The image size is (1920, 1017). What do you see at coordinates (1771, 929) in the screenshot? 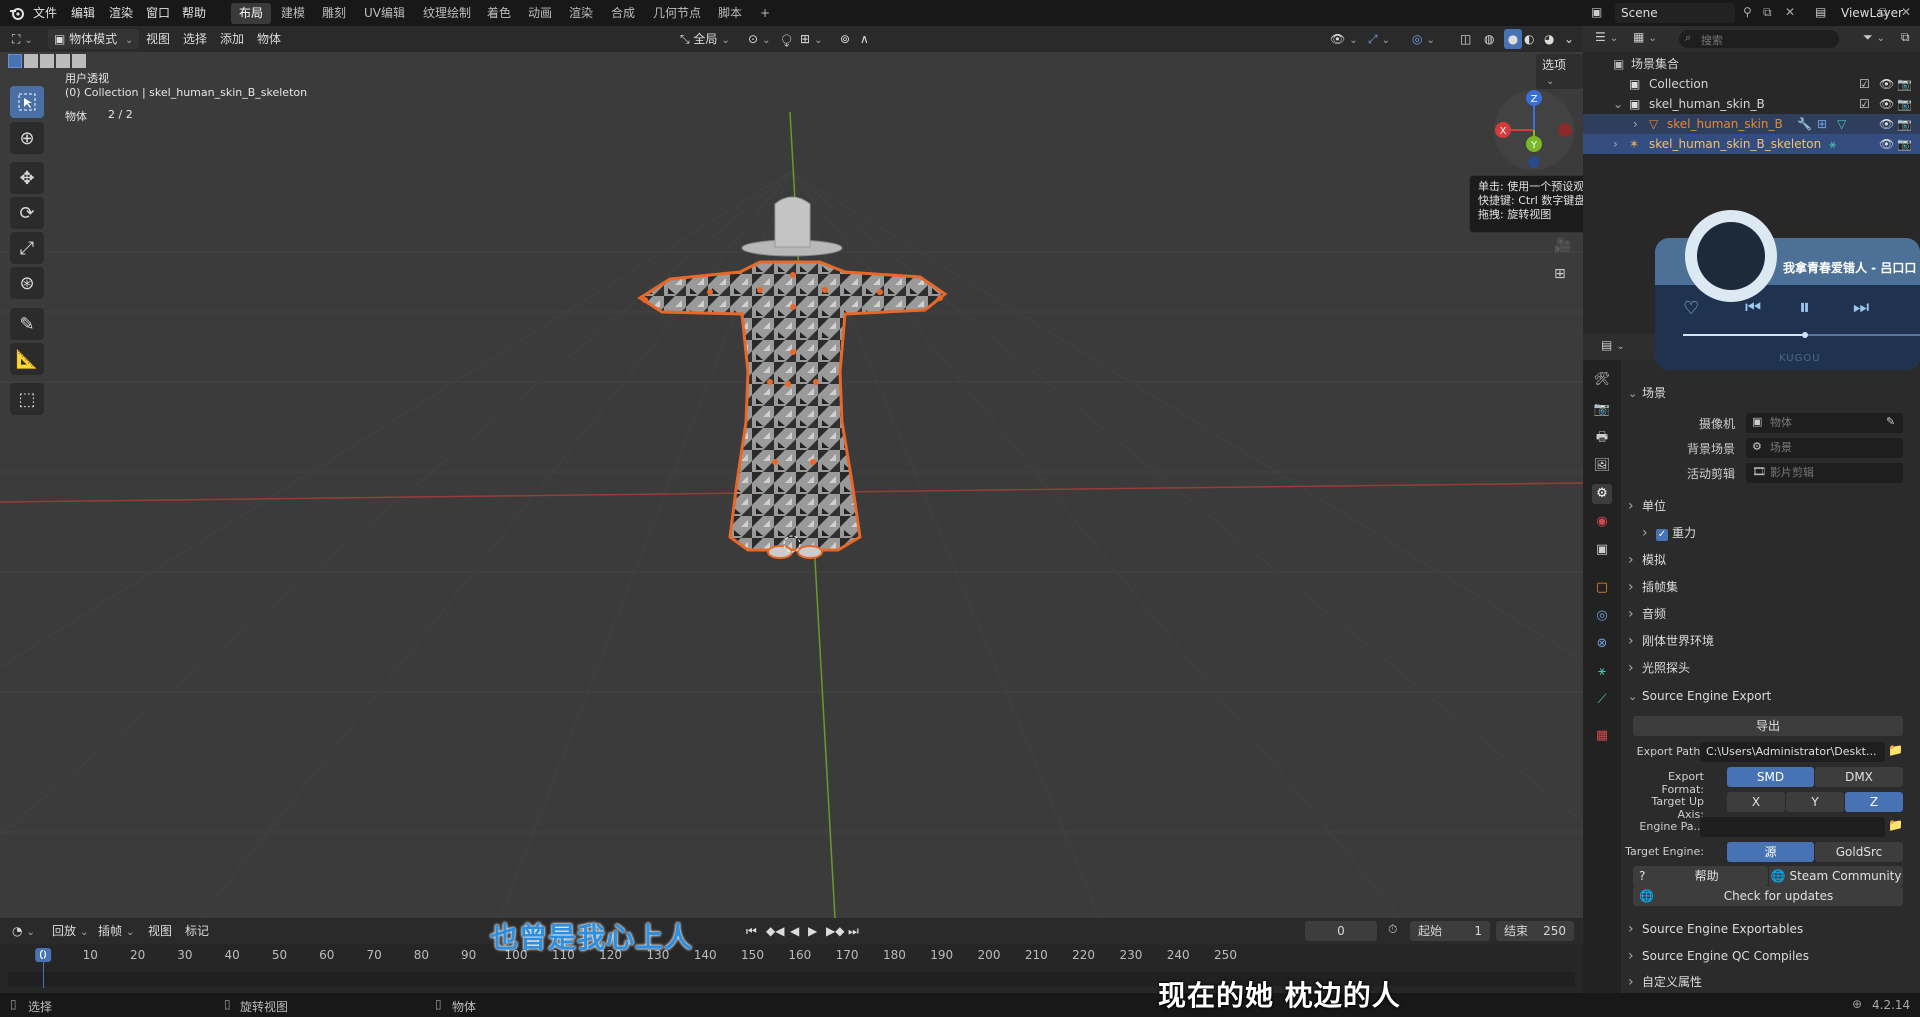
I see `section-source-engine-exportables: Source Engine Exportables` at bounding box center [1771, 929].